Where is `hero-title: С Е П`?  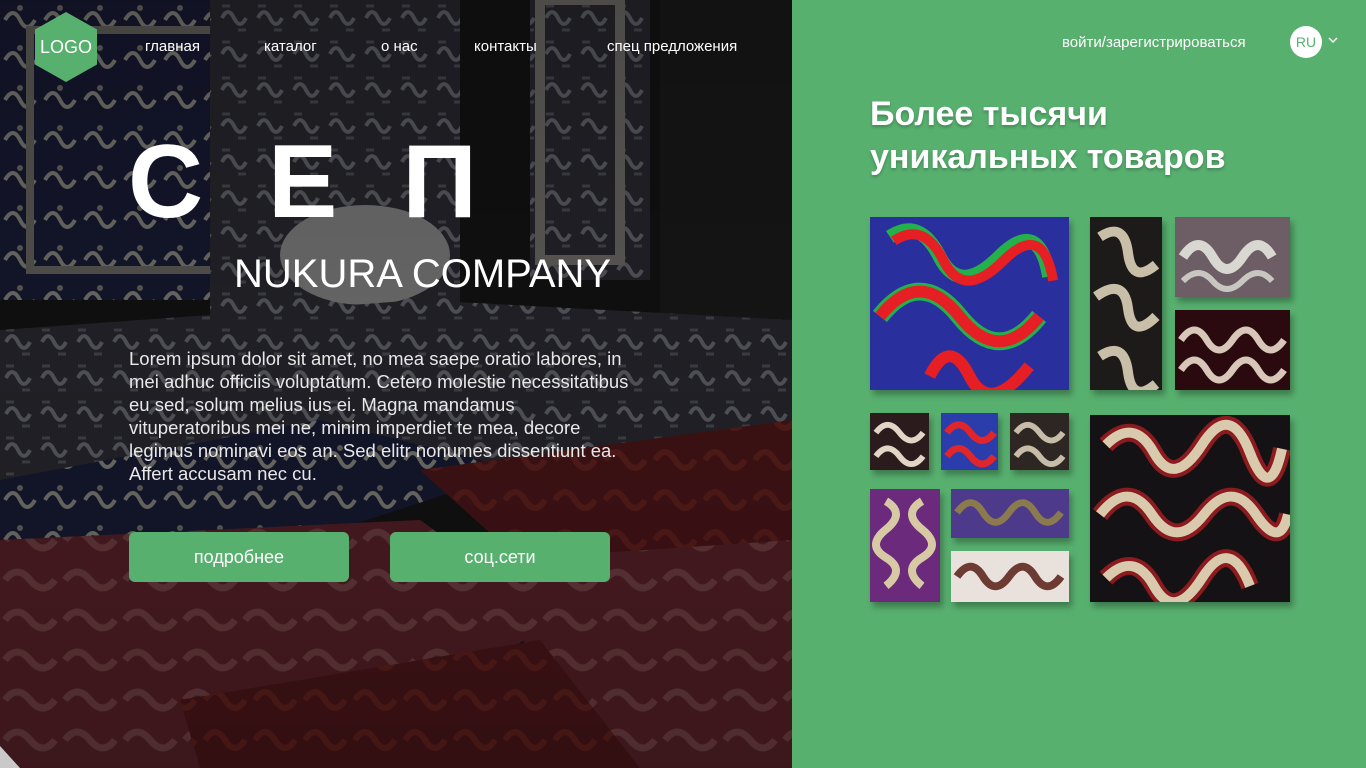 hero-title: С Е П is located at coordinates (312, 182).